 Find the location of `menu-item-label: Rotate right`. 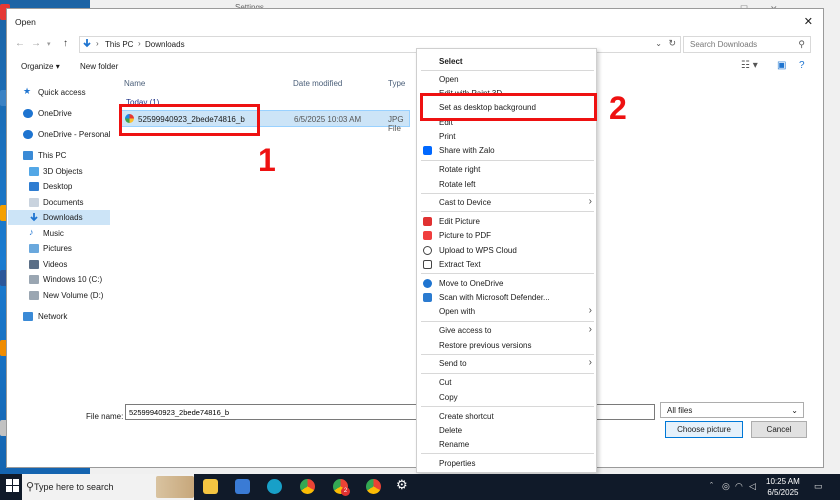

menu-item-label: Rotate right is located at coordinates (460, 169).